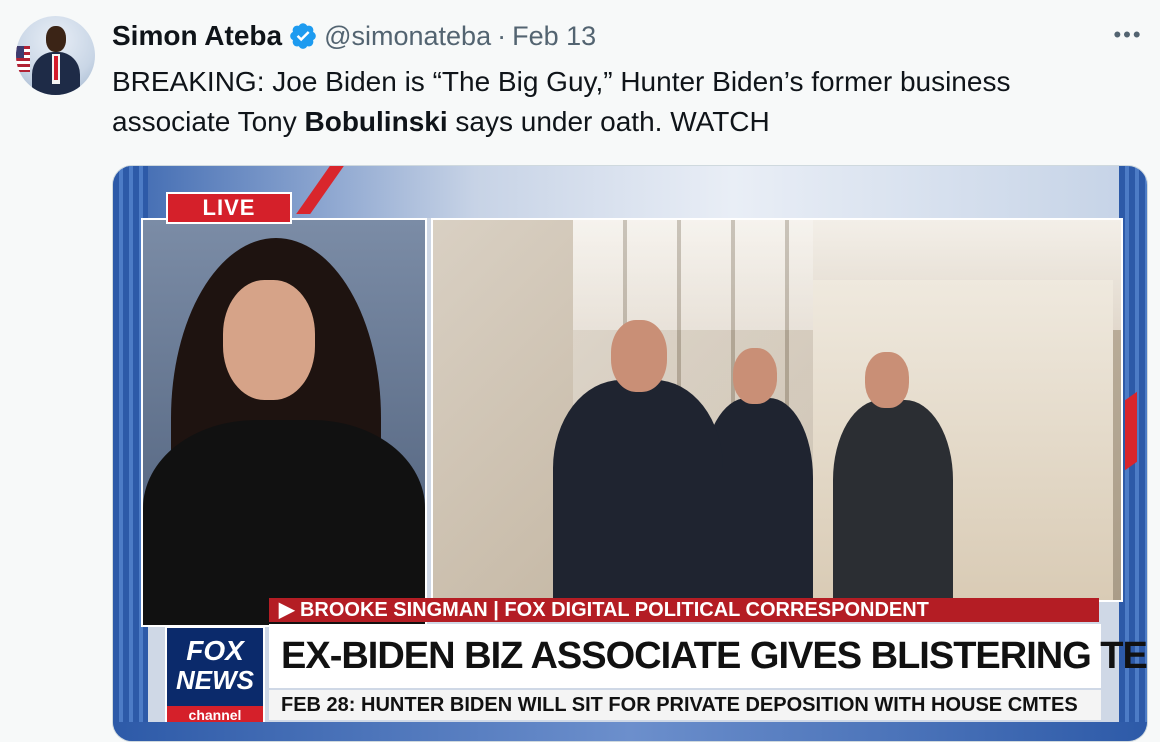 Image resolution: width=1160 pixels, height=742 pixels. What do you see at coordinates (1131, 431) in the screenshot?
I see `red-stripe` at bounding box center [1131, 431].